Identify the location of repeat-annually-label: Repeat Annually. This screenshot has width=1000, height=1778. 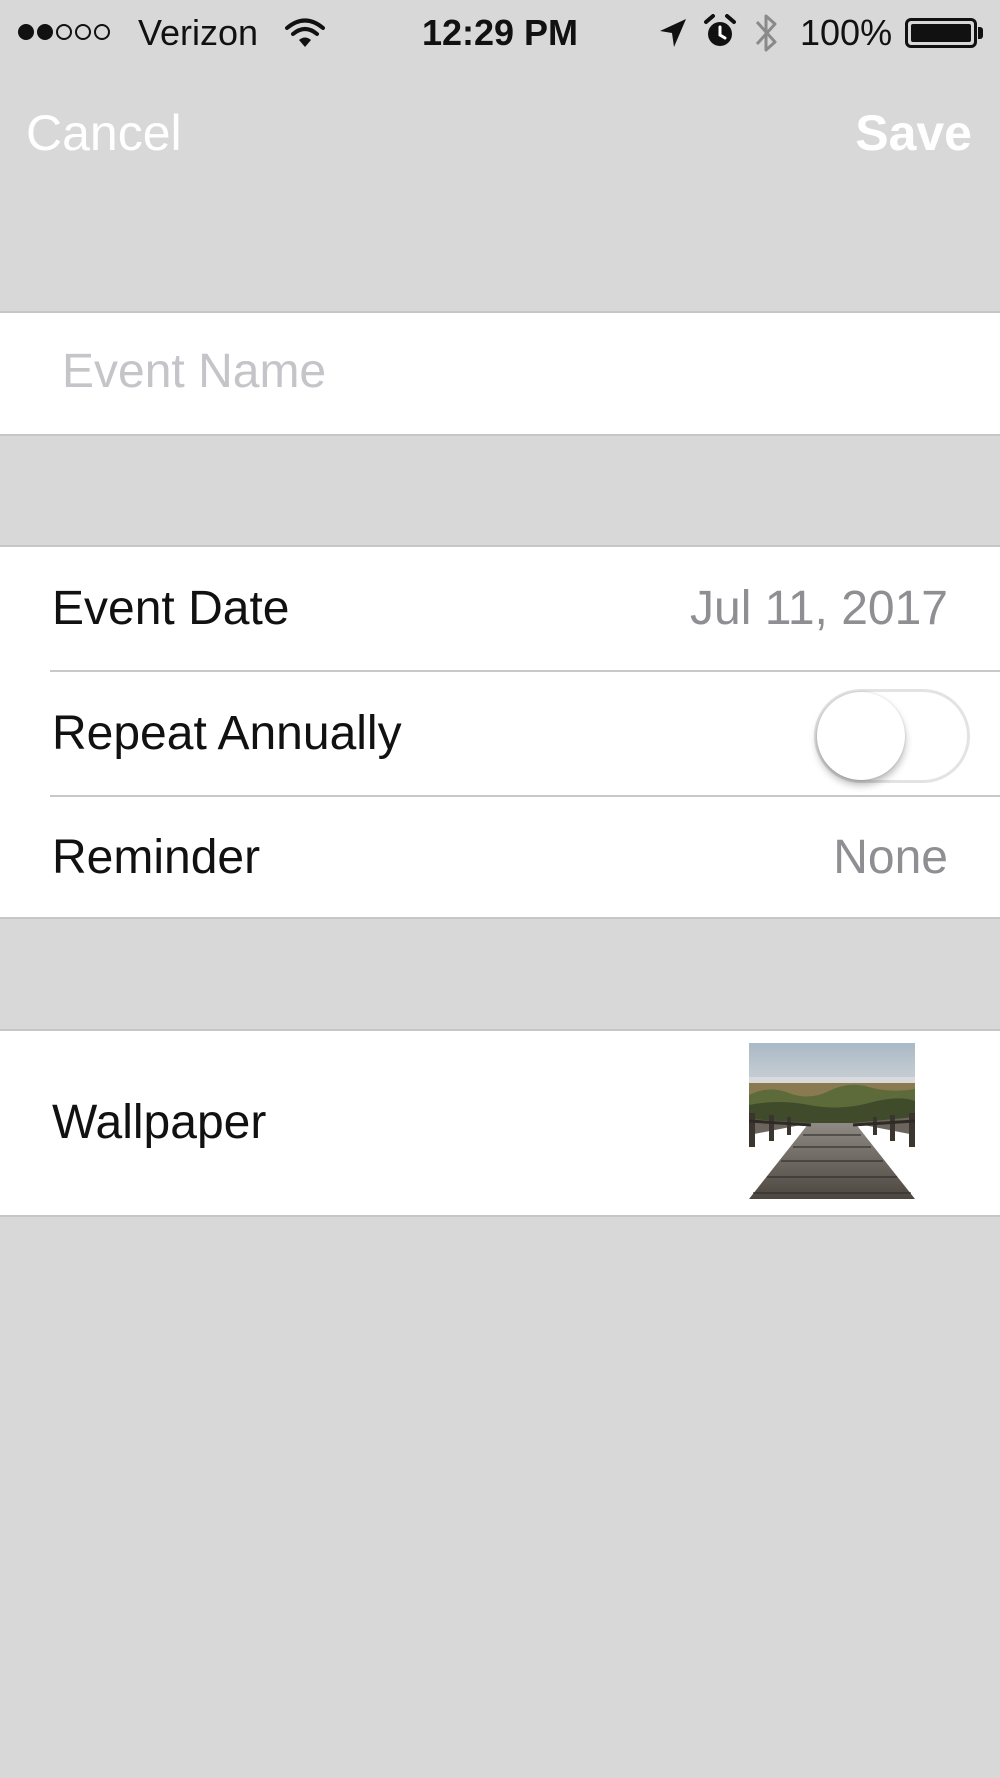
(227, 733).